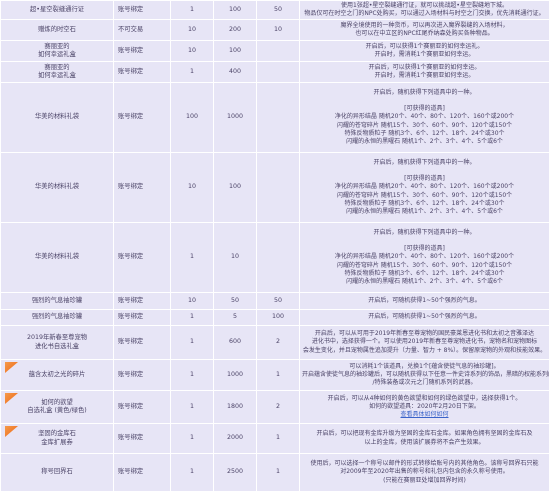 This screenshot has width=550, height=492. Describe the element at coordinates (278, 10) in the screenshot. I see `value-cell-c: 50` at that location.